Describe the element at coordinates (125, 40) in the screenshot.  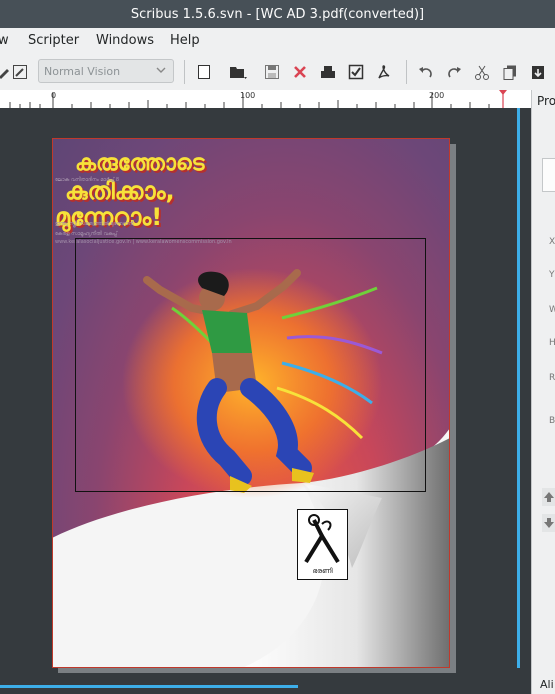
I see `menu-windows: Windows` at that location.